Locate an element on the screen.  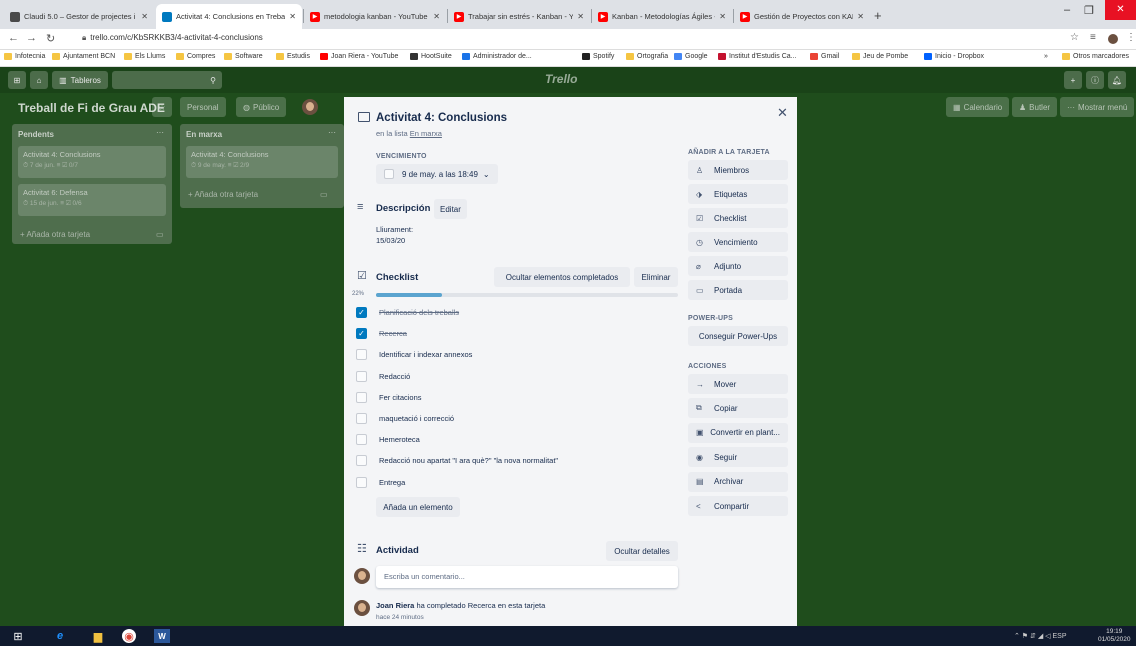
bookmark-item: Jeu de Pombe is located at coordinates (880, 56).